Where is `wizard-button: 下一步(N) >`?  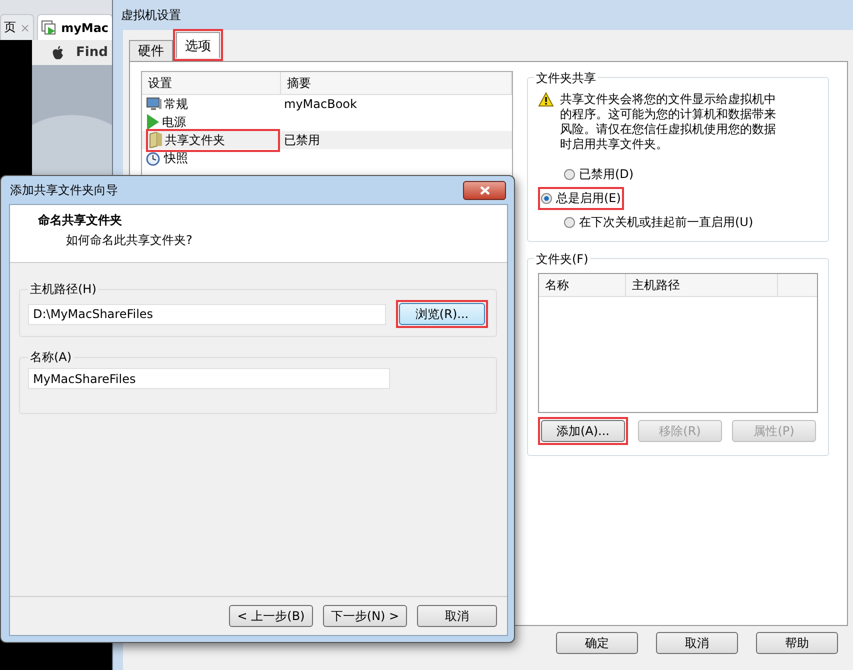 wizard-button: 下一步(N) > is located at coordinates (365, 616).